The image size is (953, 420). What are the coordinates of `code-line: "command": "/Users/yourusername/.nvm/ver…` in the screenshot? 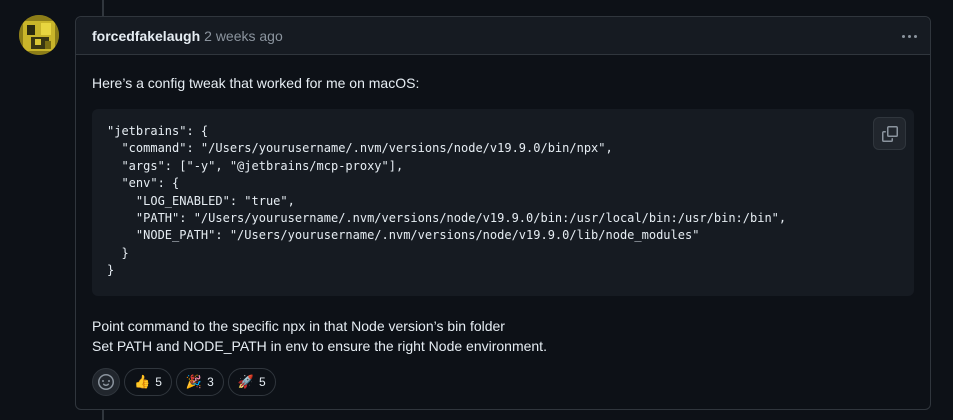 It's located at (367, 148).